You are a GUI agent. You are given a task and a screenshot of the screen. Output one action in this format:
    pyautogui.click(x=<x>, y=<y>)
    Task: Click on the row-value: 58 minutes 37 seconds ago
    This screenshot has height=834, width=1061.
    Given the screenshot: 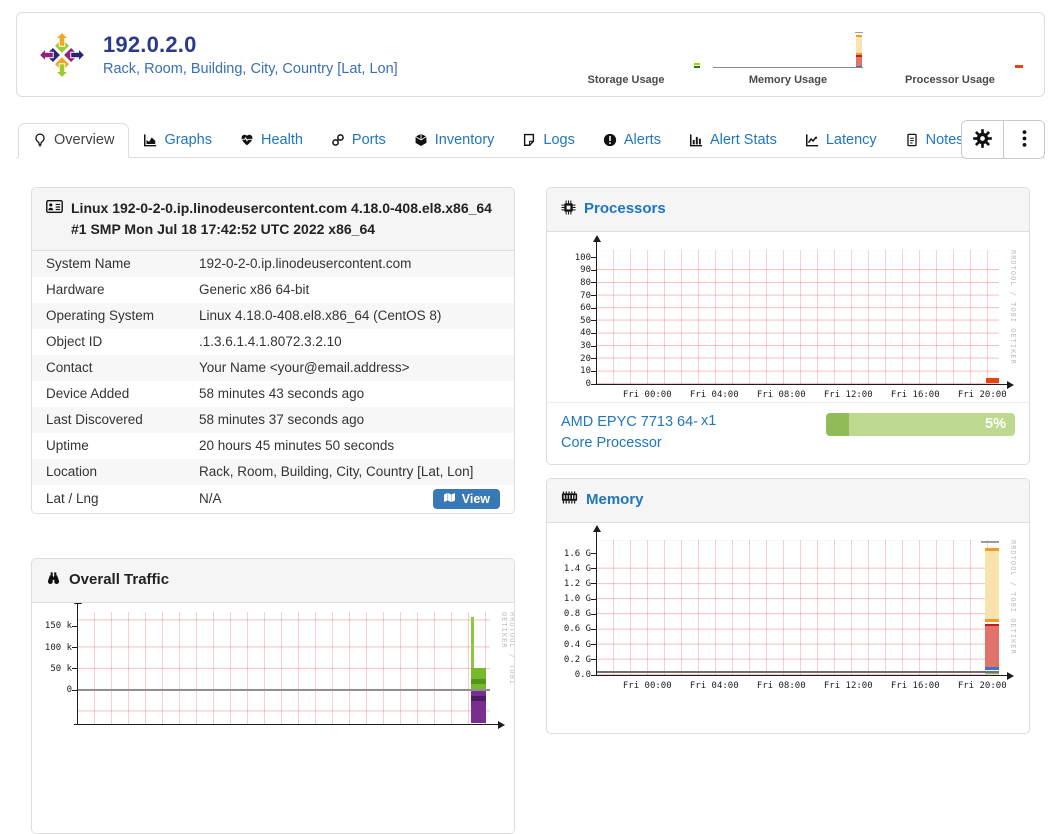 What is the action you would take?
    pyautogui.click(x=282, y=419)
    